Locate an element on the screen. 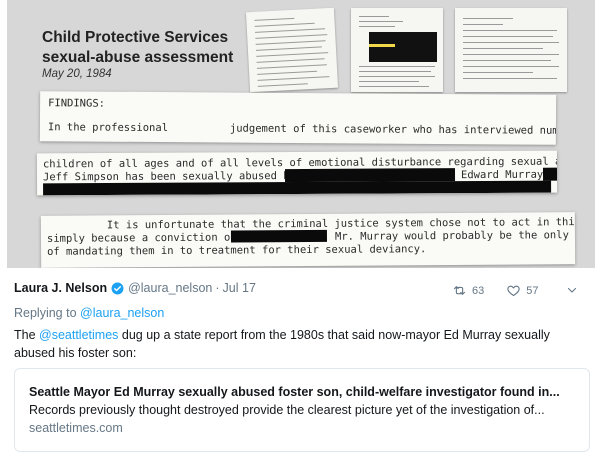  findings-text-a: In the professional is located at coordinates (108, 128).